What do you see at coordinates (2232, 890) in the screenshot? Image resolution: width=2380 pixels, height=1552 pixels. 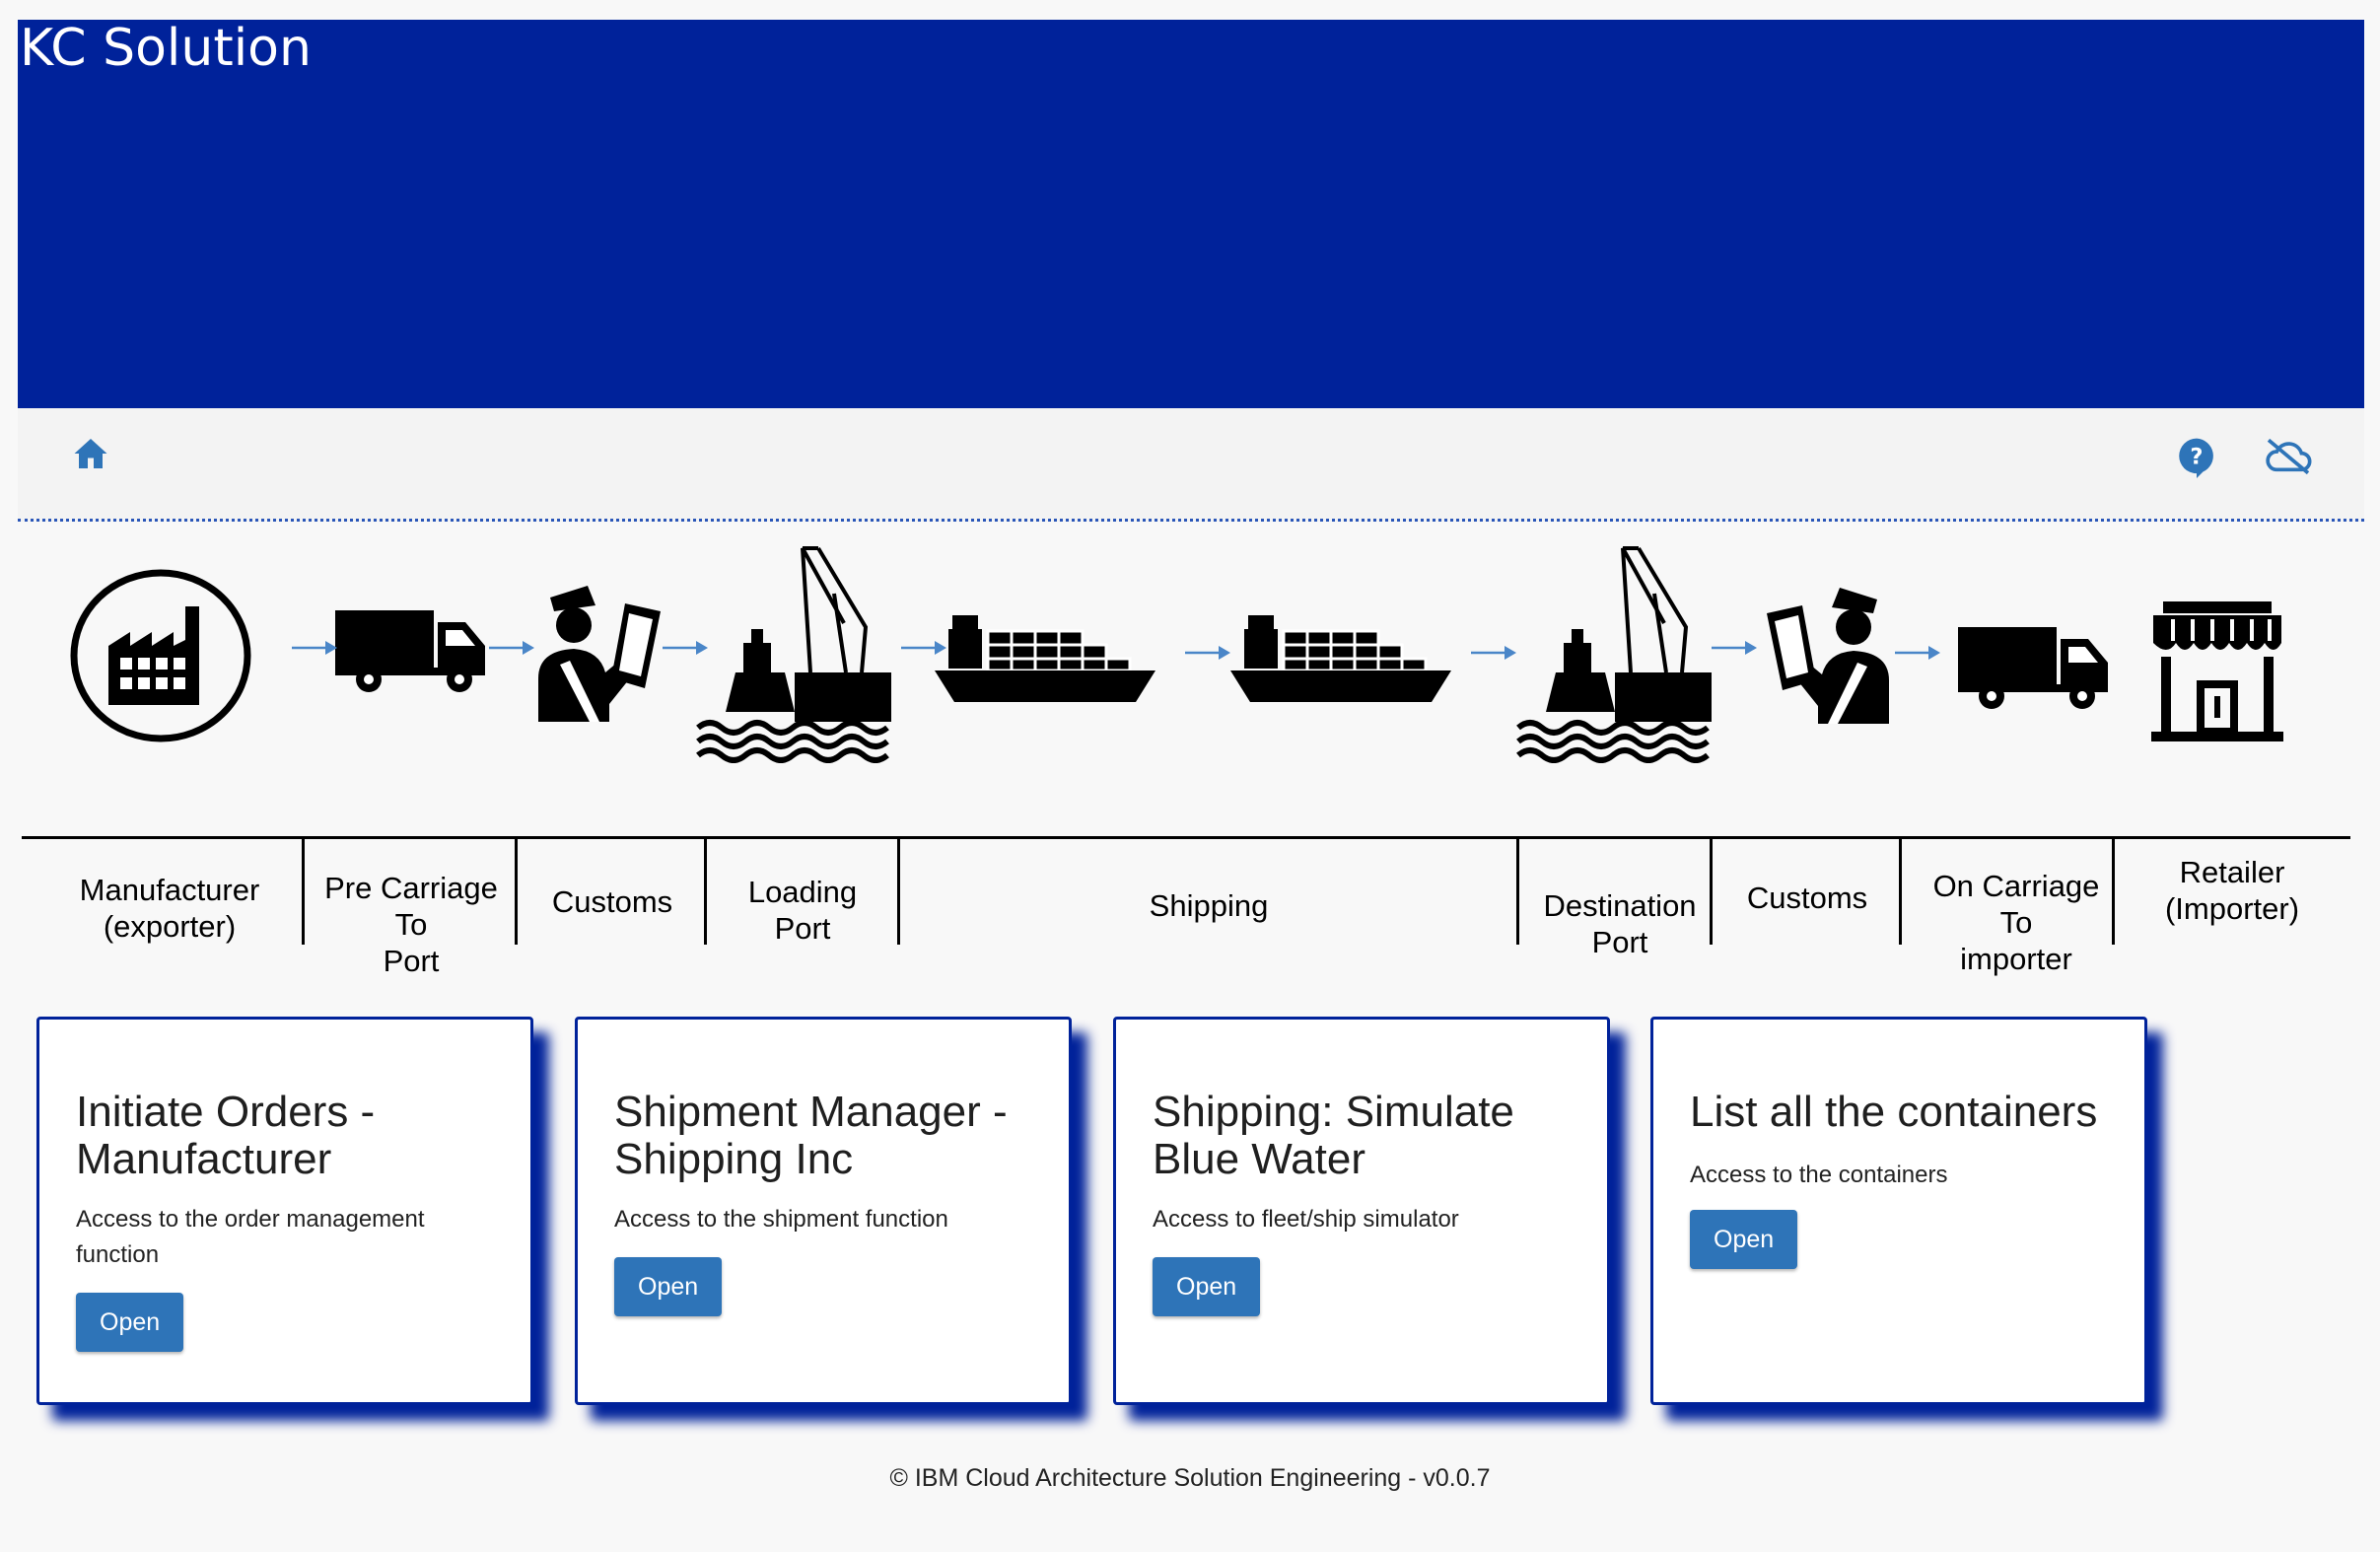 I see `stage-label-retailer: Retailer (Importer)` at bounding box center [2232, 890].